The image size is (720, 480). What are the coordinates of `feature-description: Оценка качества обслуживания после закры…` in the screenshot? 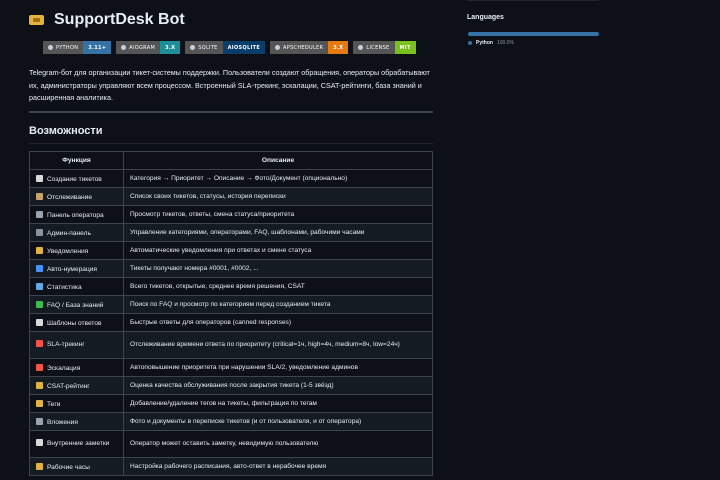 It's located at (278, 385).